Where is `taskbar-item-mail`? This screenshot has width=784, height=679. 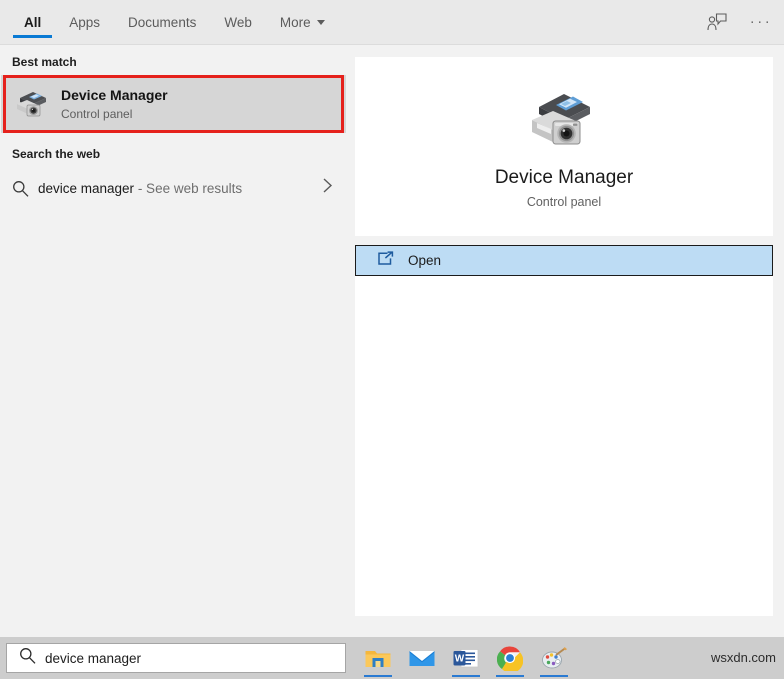 taskbar-item-mail is located at coordinates (422, 658).